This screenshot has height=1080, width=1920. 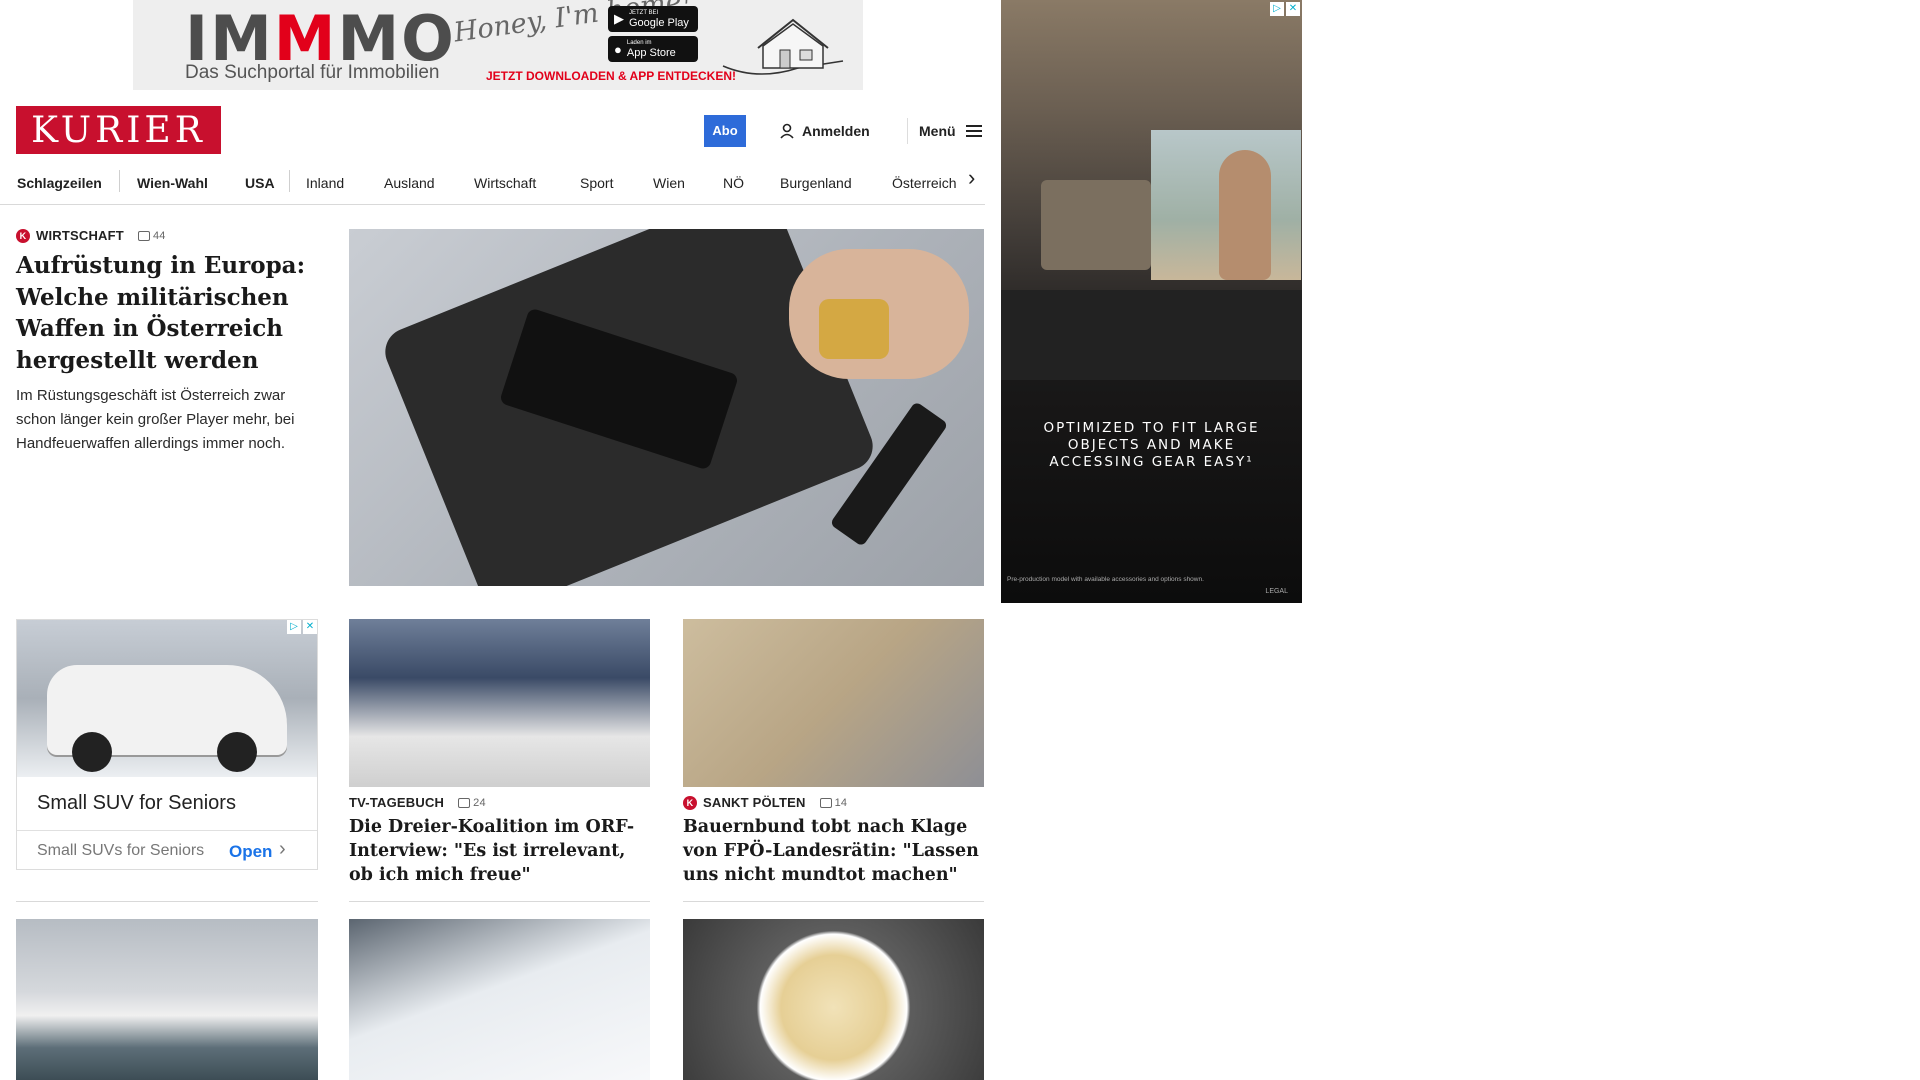 I want to click on menu-label: Menü, so click(x=937, y=131).